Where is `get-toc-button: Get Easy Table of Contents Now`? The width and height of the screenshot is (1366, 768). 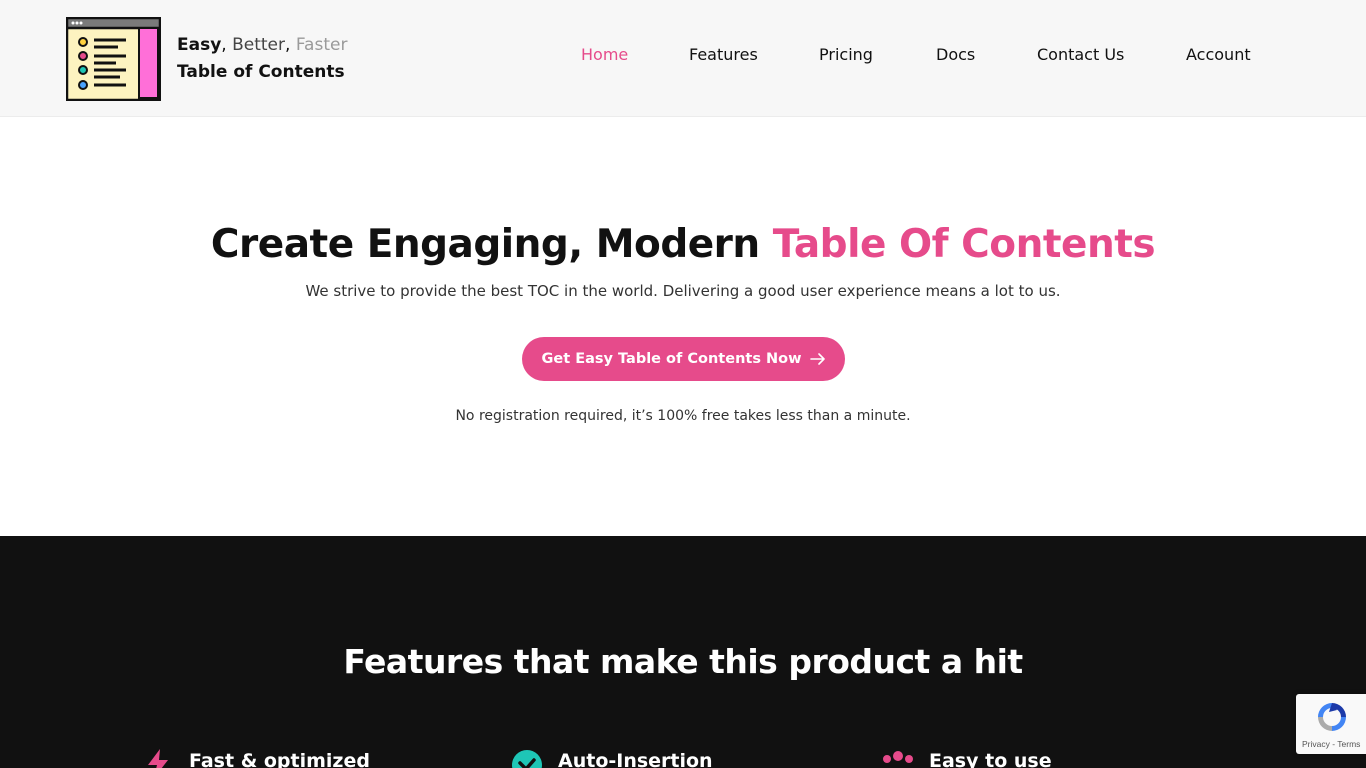
get-toc-button: Get Easy Table of Contents Now is located at coordinates (683, 359).